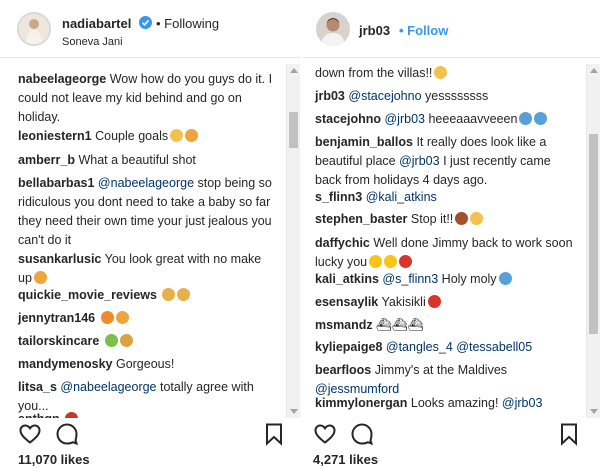 The height and width of the screenshot is (468, 600). Describe the element at coordinates (419, 347) in the screenshot. I see `mention-link: @tangles_4` at that location.